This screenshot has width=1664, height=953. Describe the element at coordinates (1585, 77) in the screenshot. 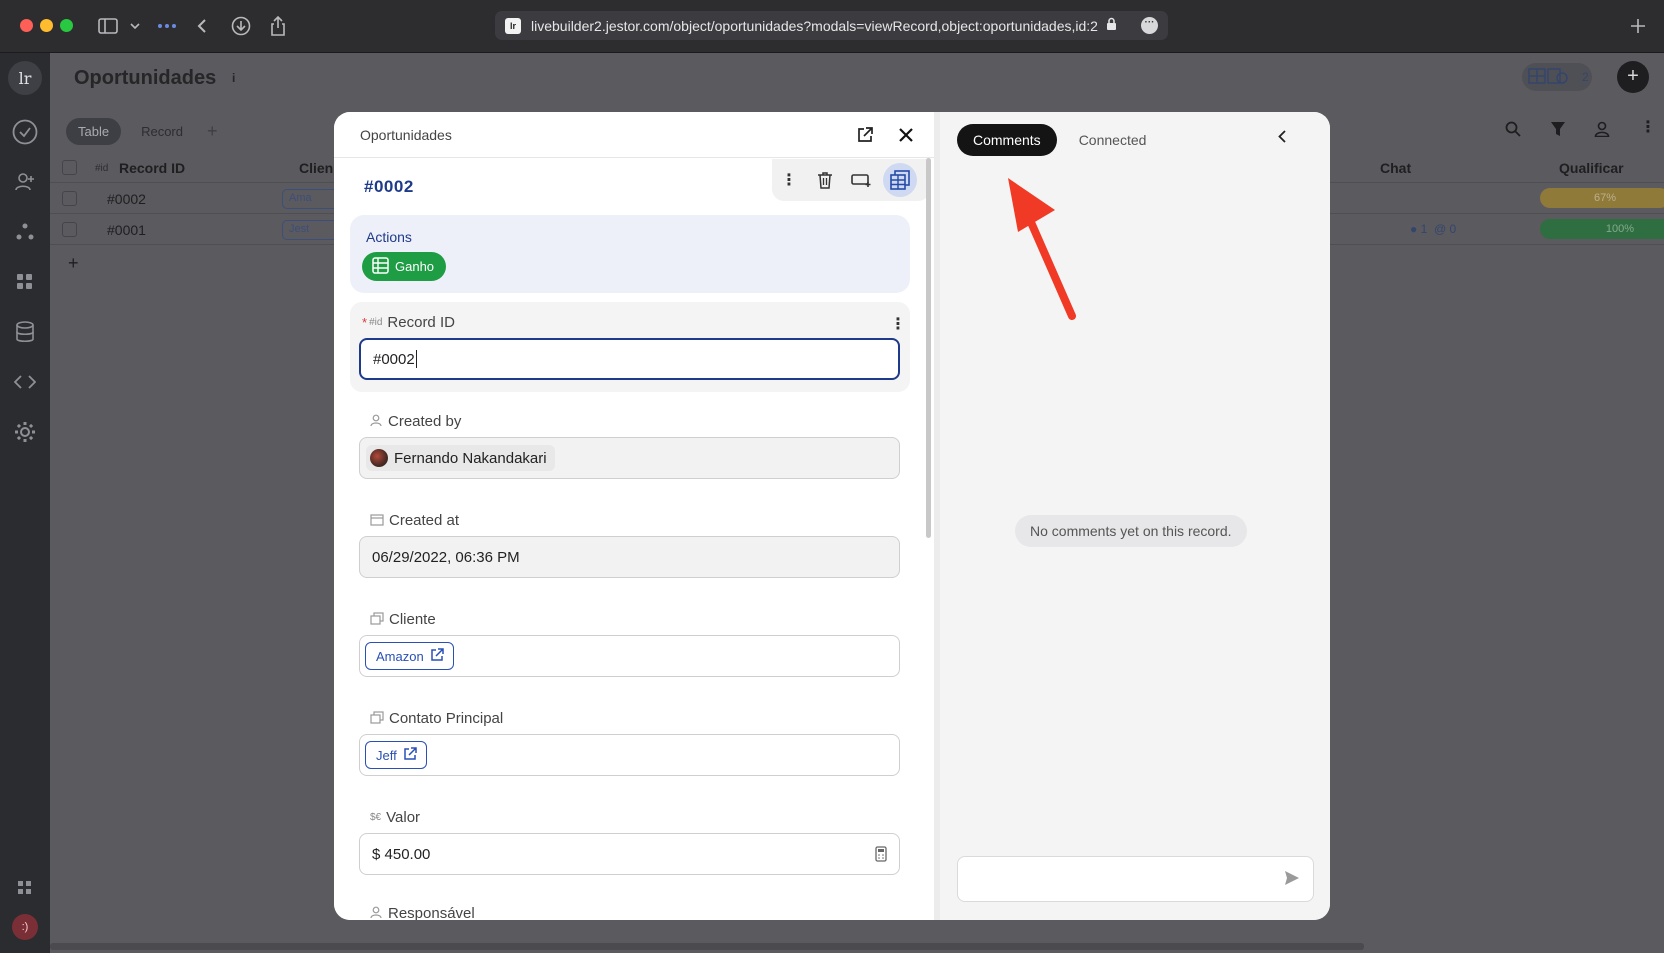

I see `views-count: 2` at that location.